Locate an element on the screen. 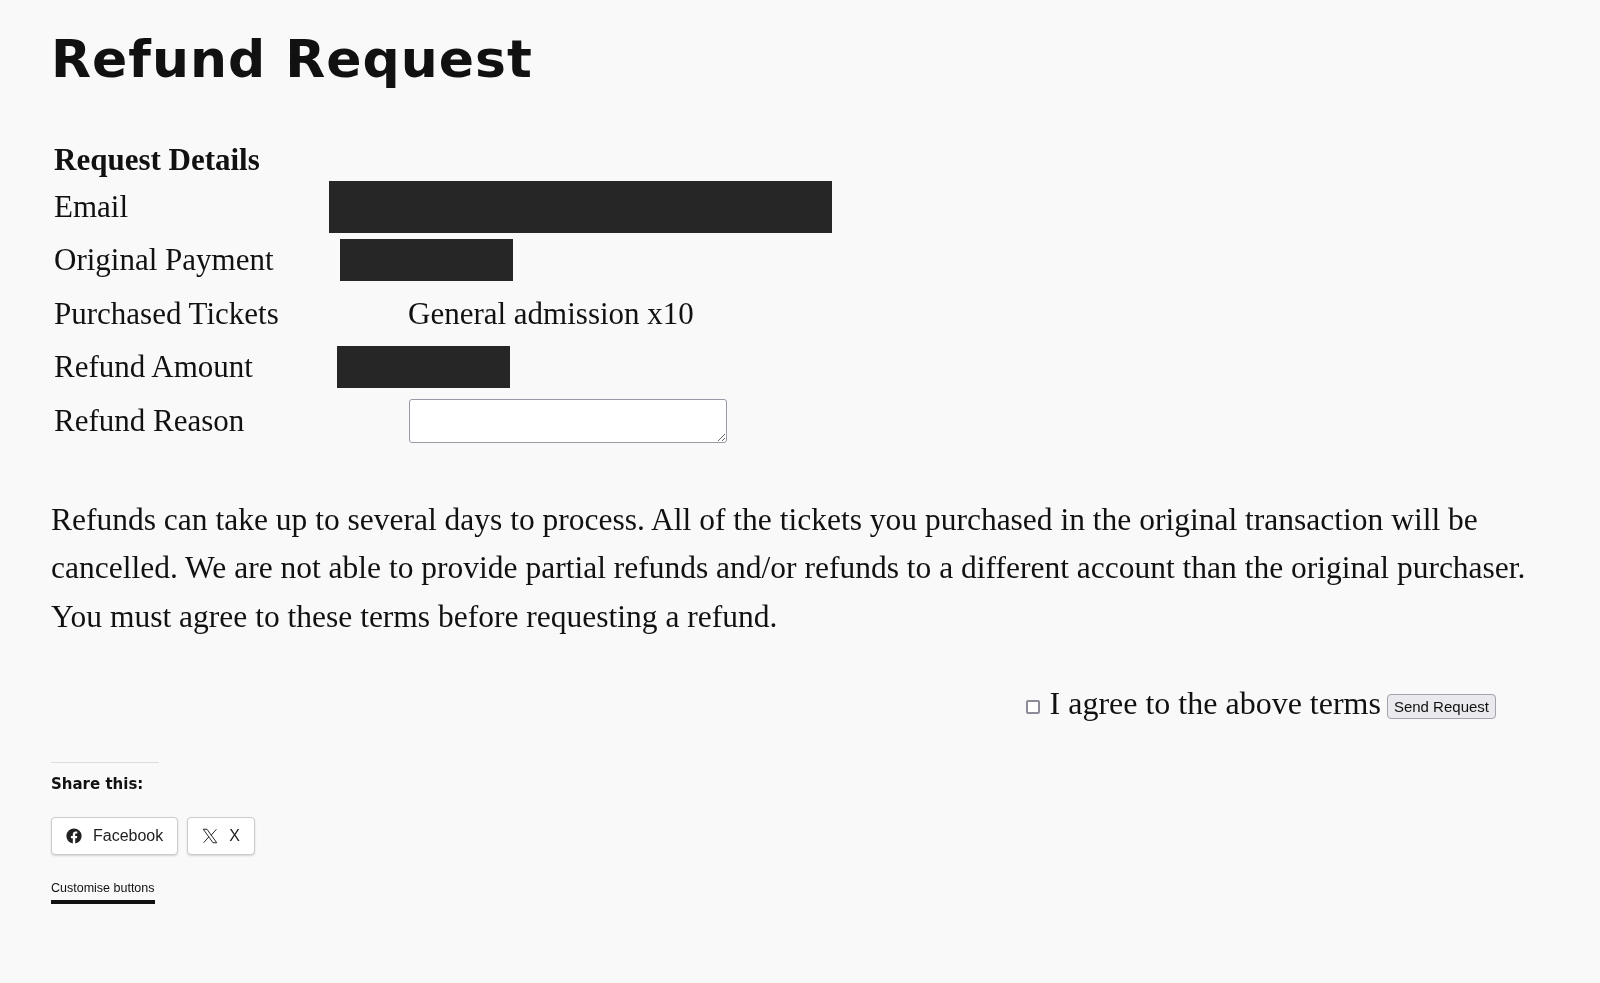 This screenshot has height=983, width=1600. field-label: Email is located at coordinates (92, 206).